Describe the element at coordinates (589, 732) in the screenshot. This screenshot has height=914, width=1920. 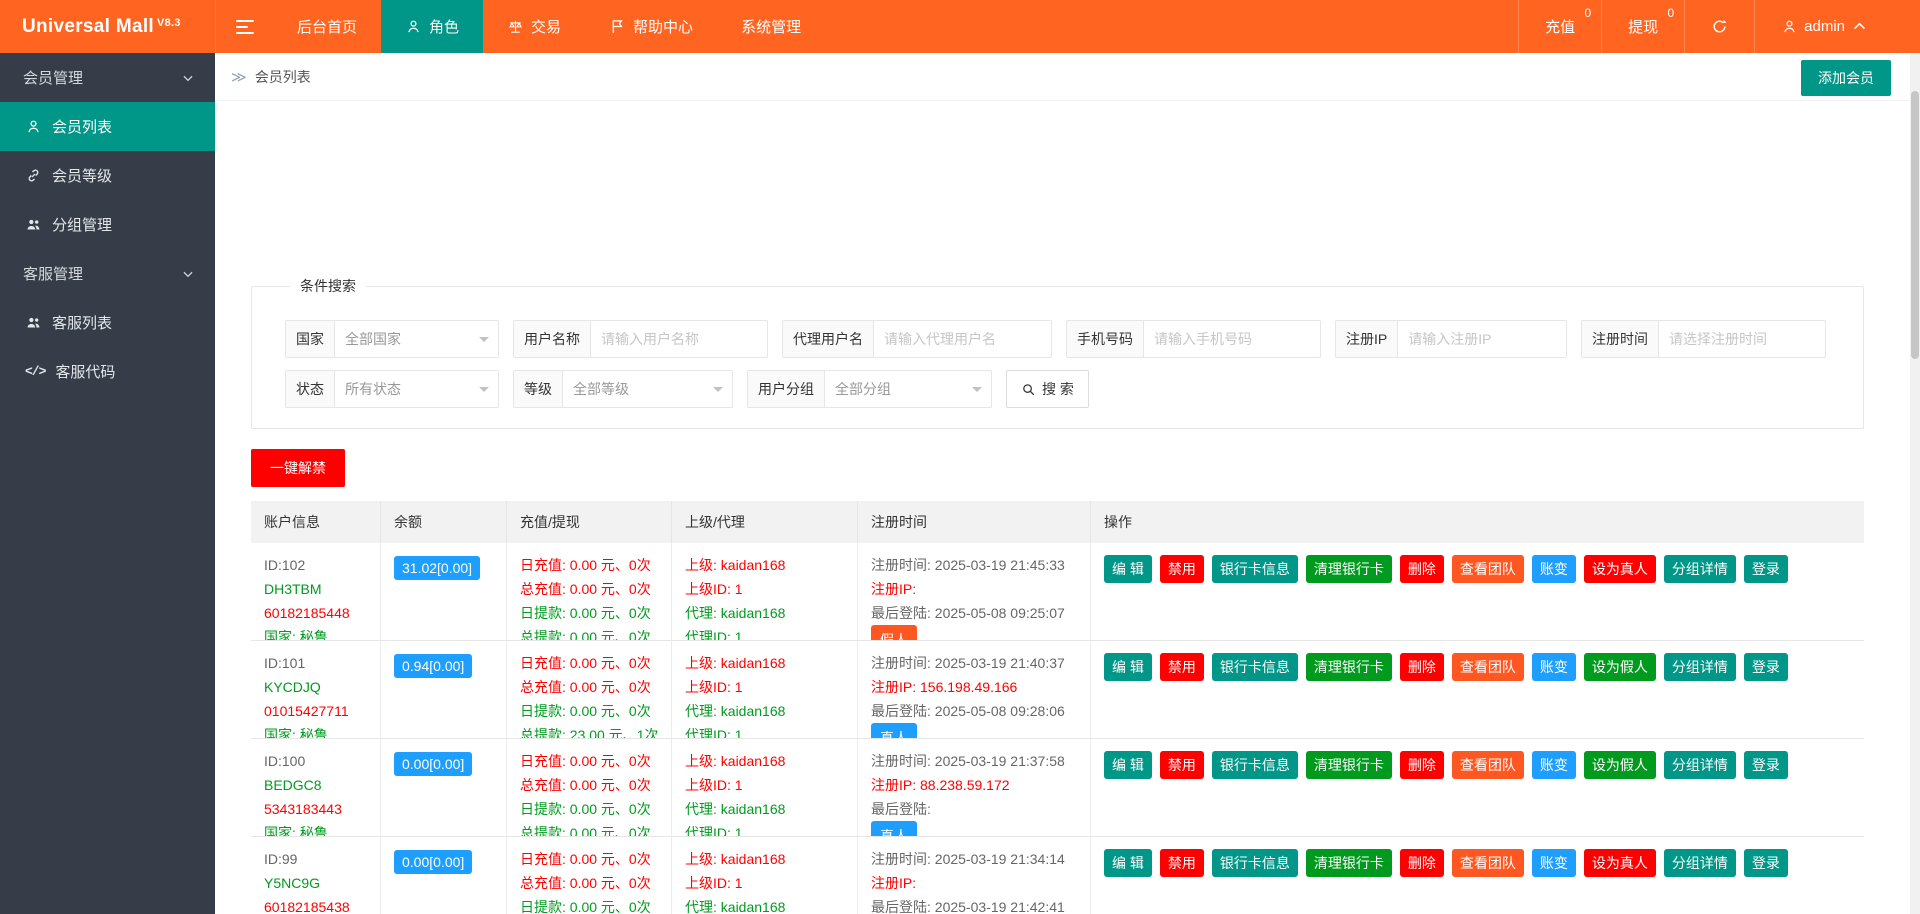
I see `total-withdraw: 总提款: 23.00 元、1次` at that location.